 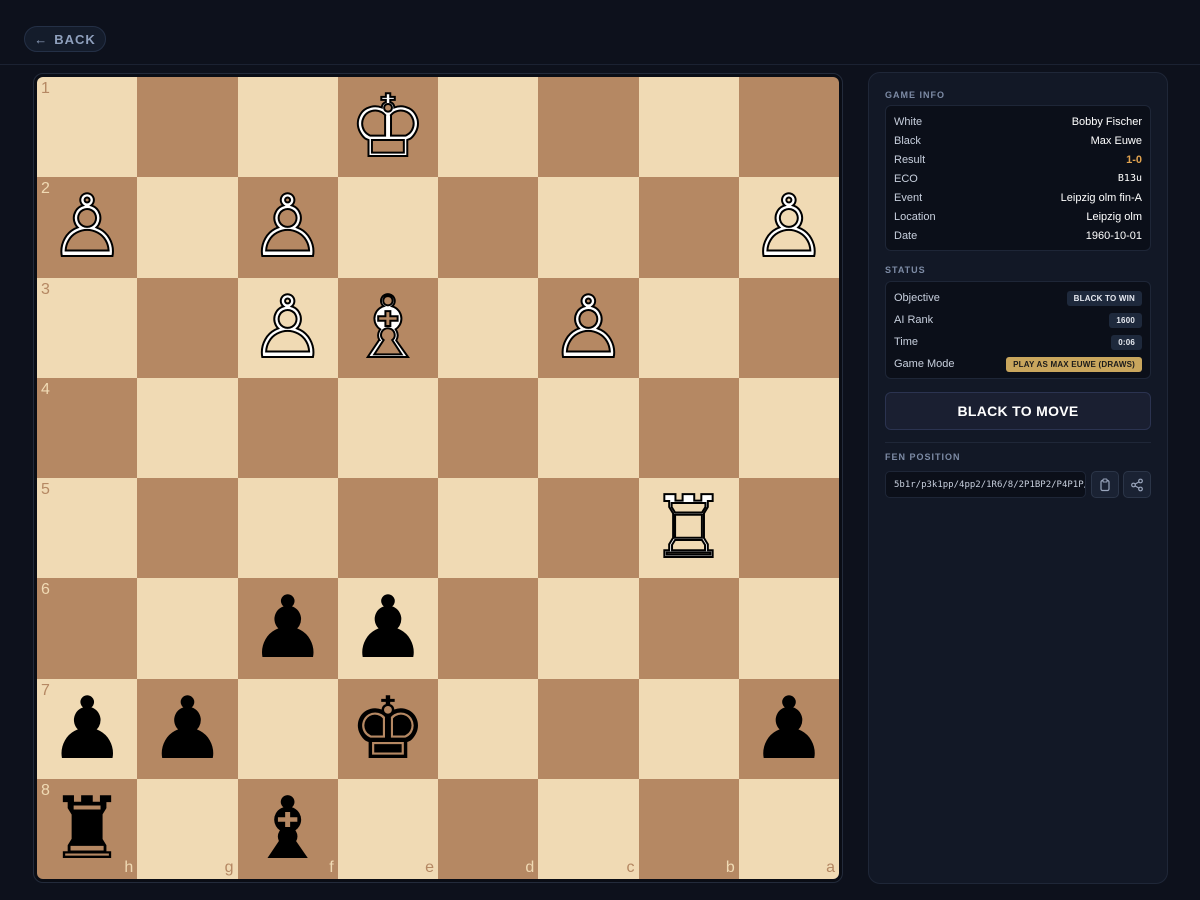 I want to click on square-e3: ♗, so click(x=387, y=327).